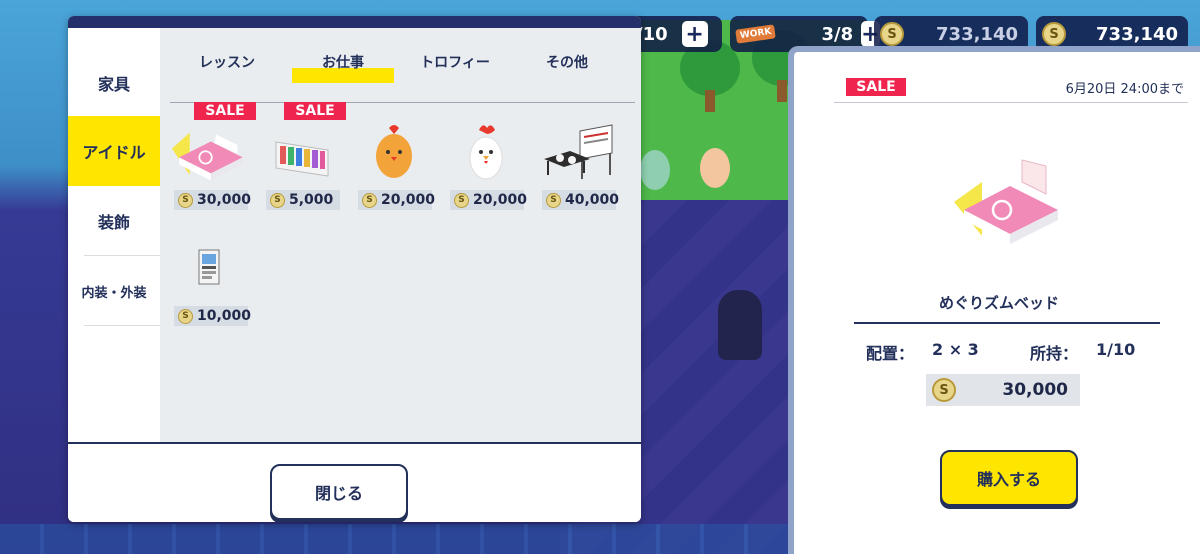  What do you see at coordinates (339, 492) in the screenshot?
I see `close-button: 閉じる` at bounding box center [339, 492].